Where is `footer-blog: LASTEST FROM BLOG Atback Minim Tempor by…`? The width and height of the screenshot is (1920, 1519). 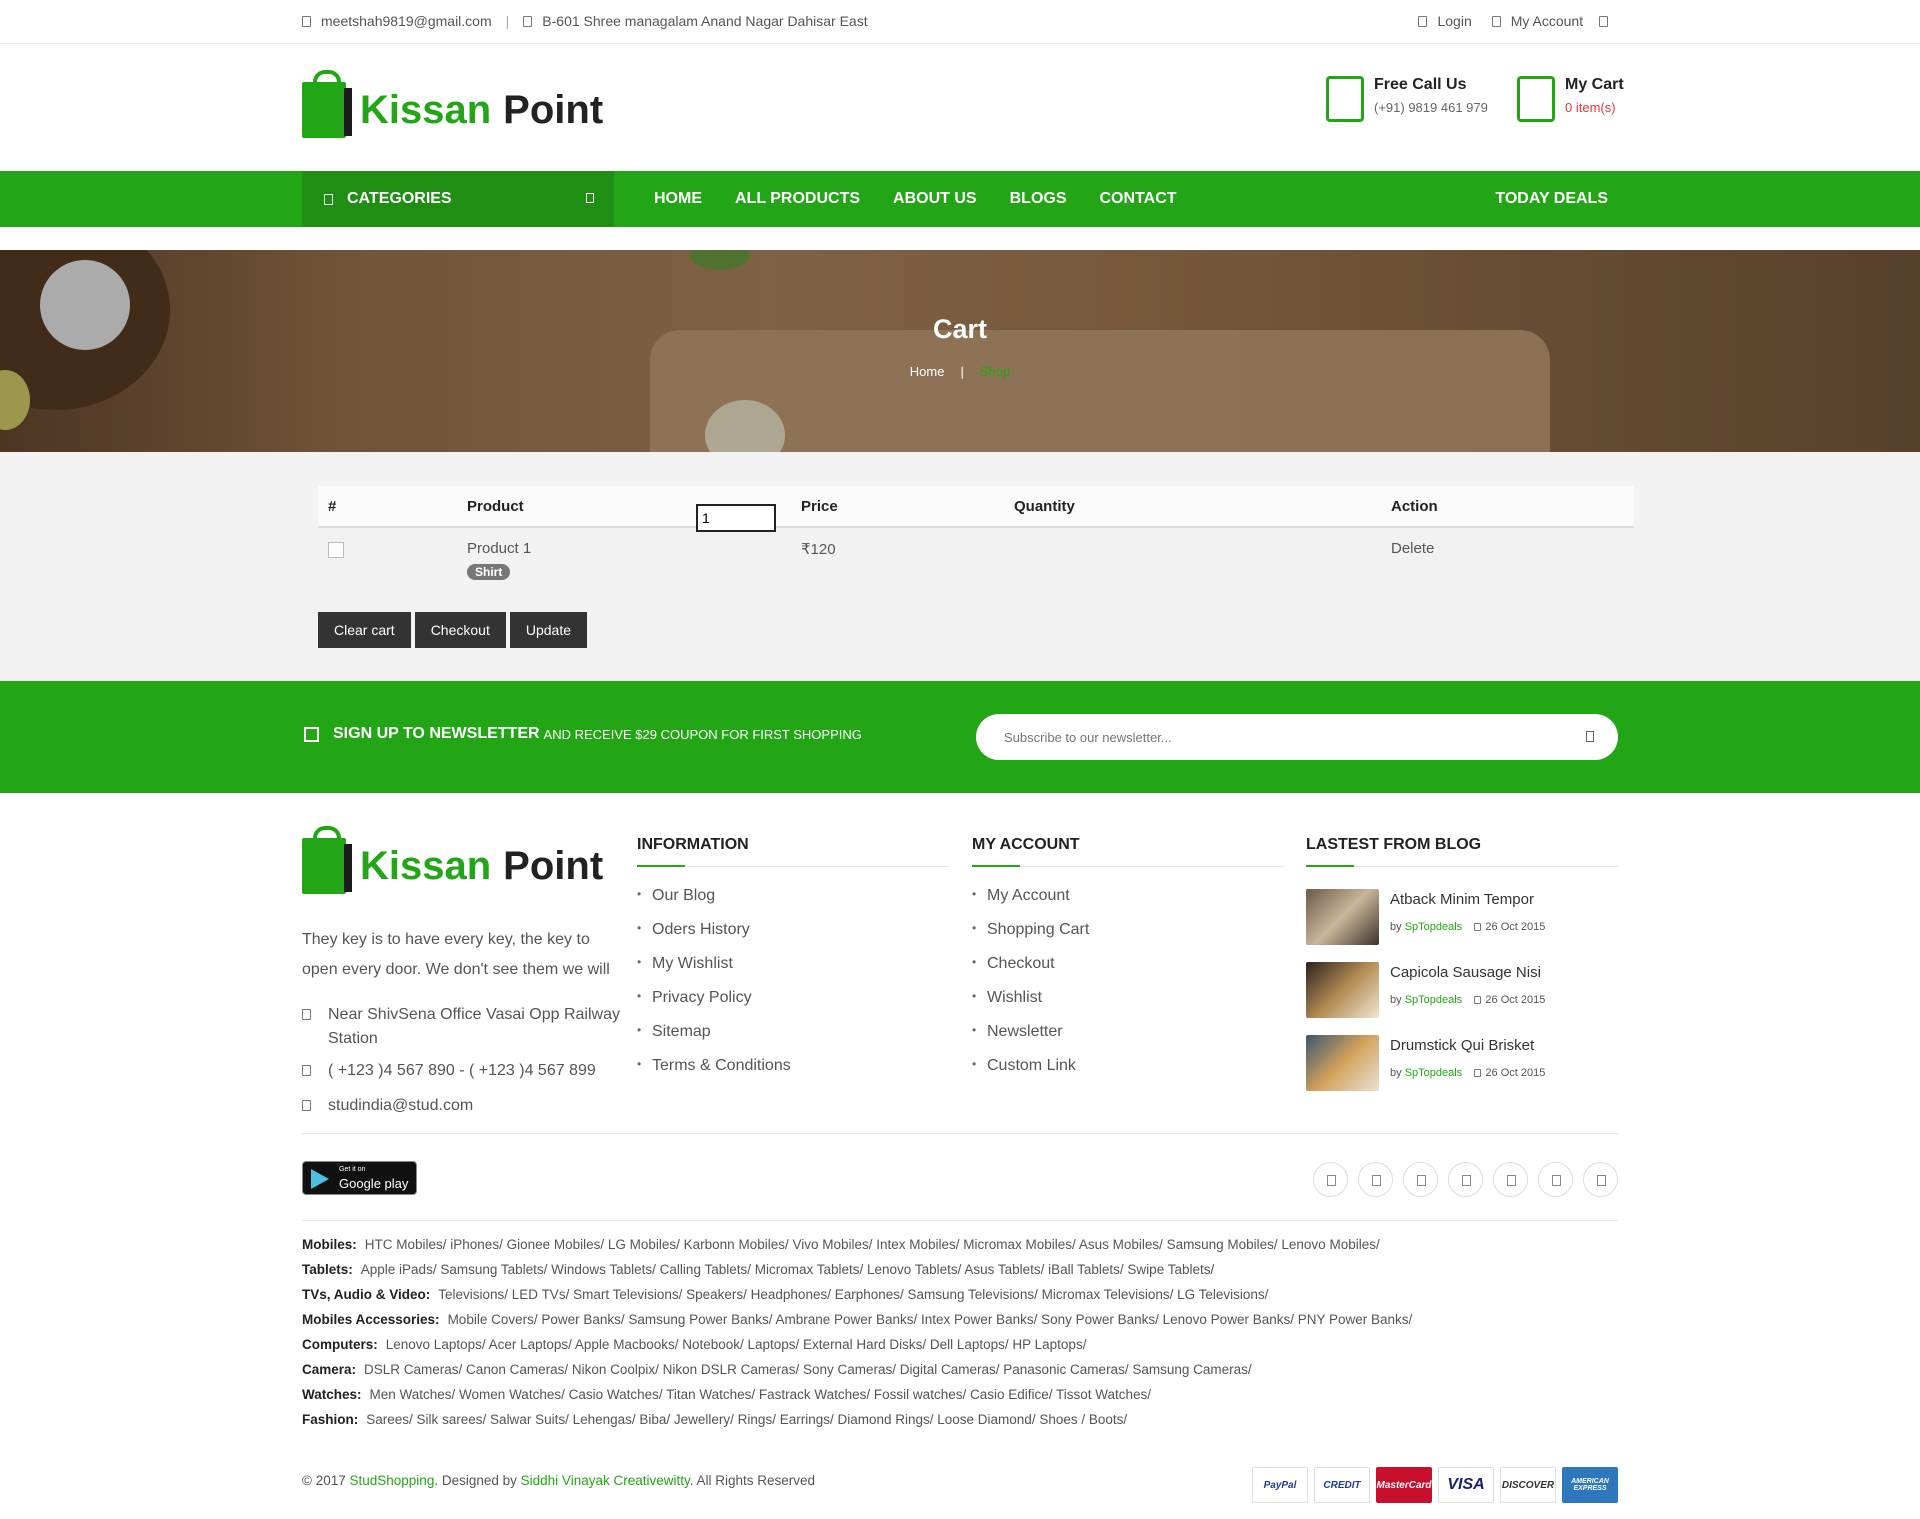
footer-blog: LASTEST FROM BLOG Atback Minim Tempor by… is located at coordinates (1462, 972).